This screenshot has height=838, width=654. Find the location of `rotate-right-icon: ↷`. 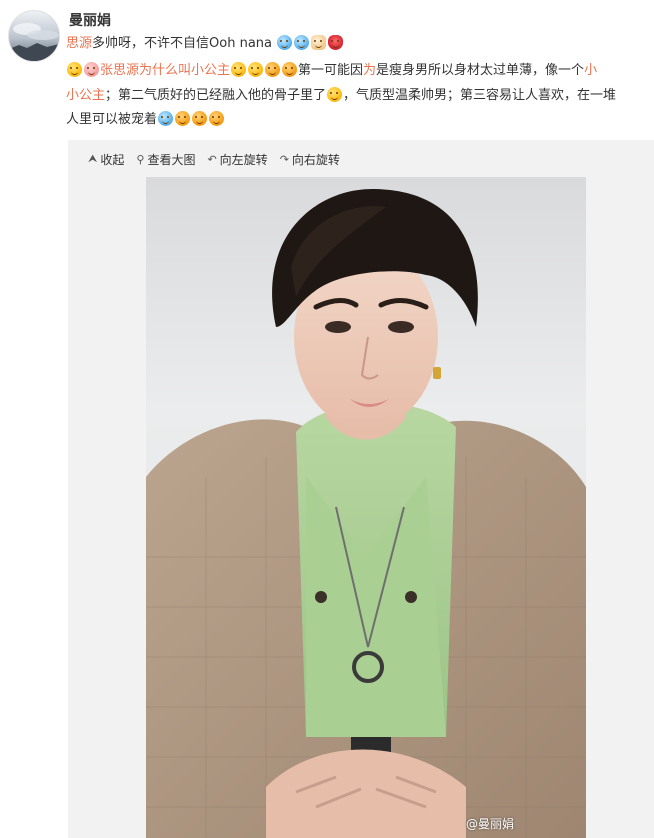

rotate-right-icon: ↷ is located at coordinates (284, 159).